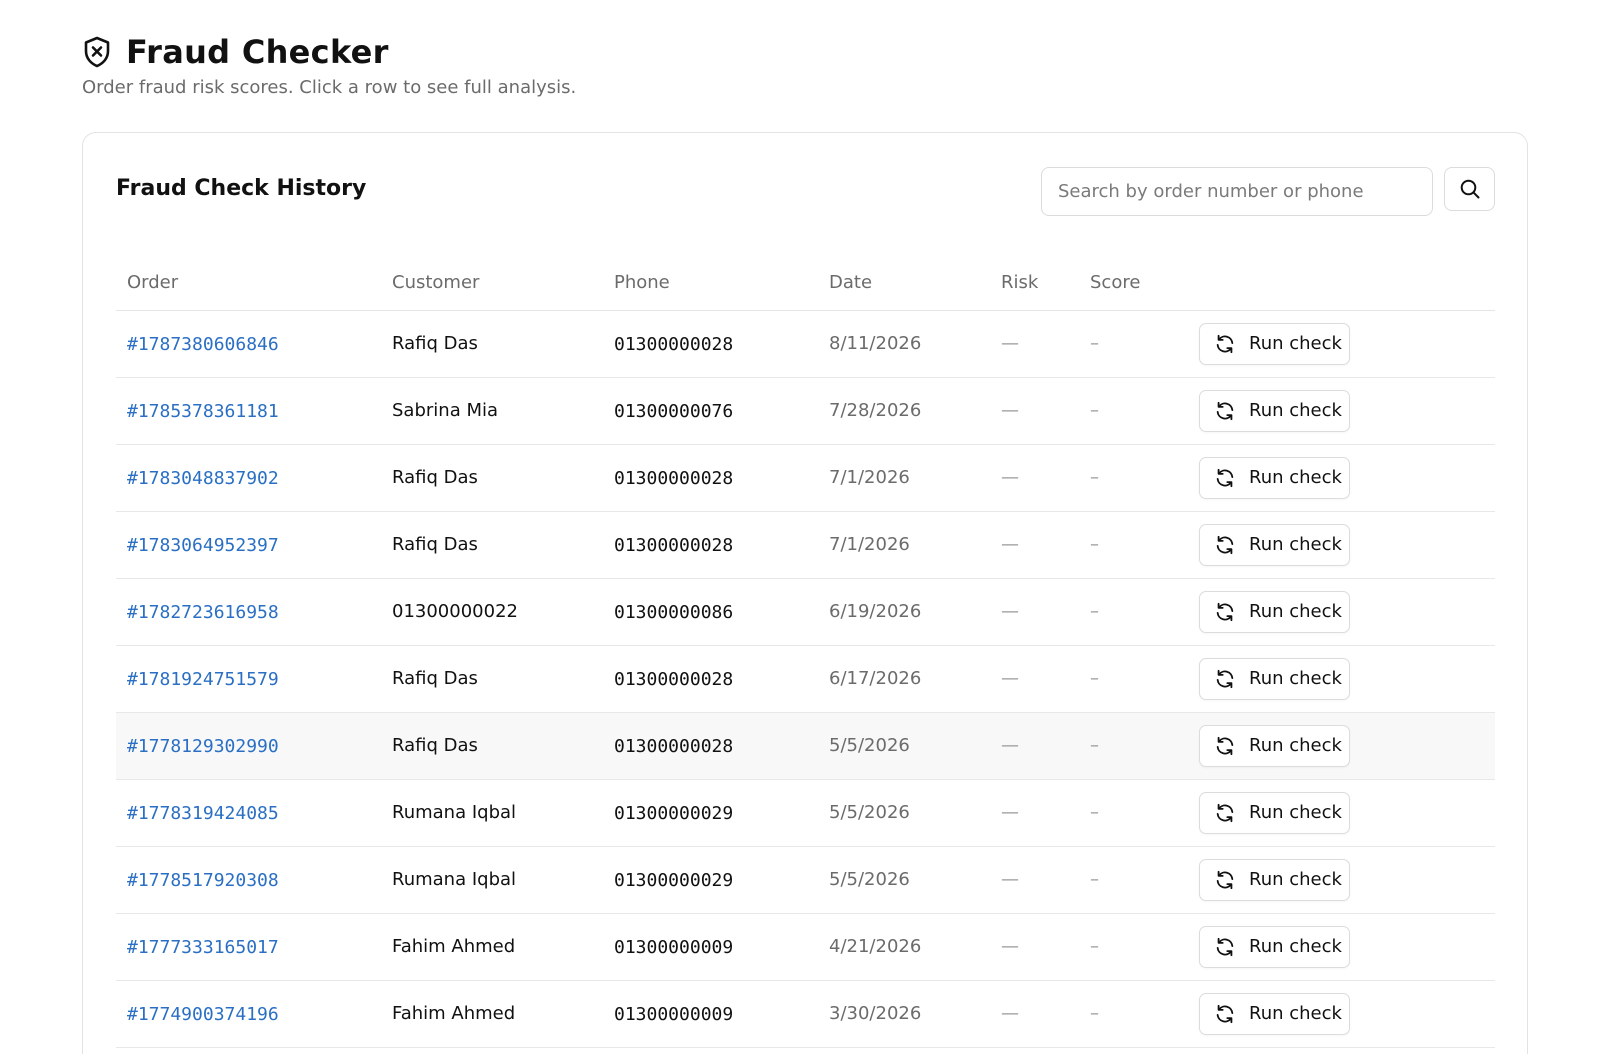 The image size is (1600, 1054). I want to click on page-title: Fraud Checker, so click(257, 52).